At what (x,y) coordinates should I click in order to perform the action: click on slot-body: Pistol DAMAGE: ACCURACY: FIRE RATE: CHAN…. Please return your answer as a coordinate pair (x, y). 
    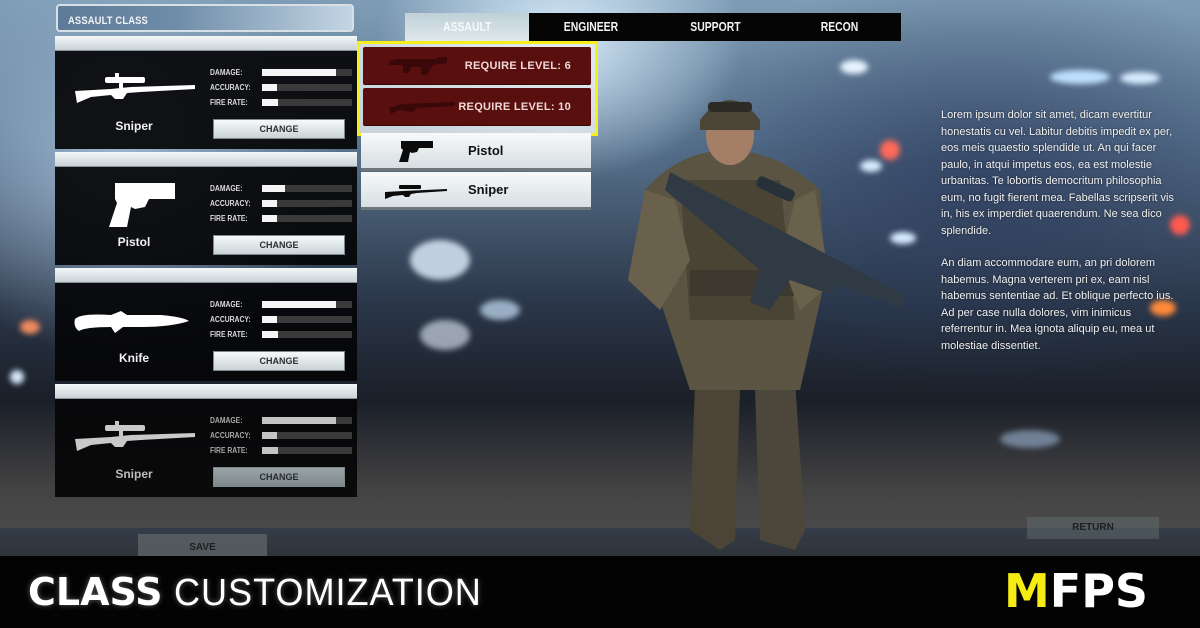
    Looking at the image, I should click on (206, 216).